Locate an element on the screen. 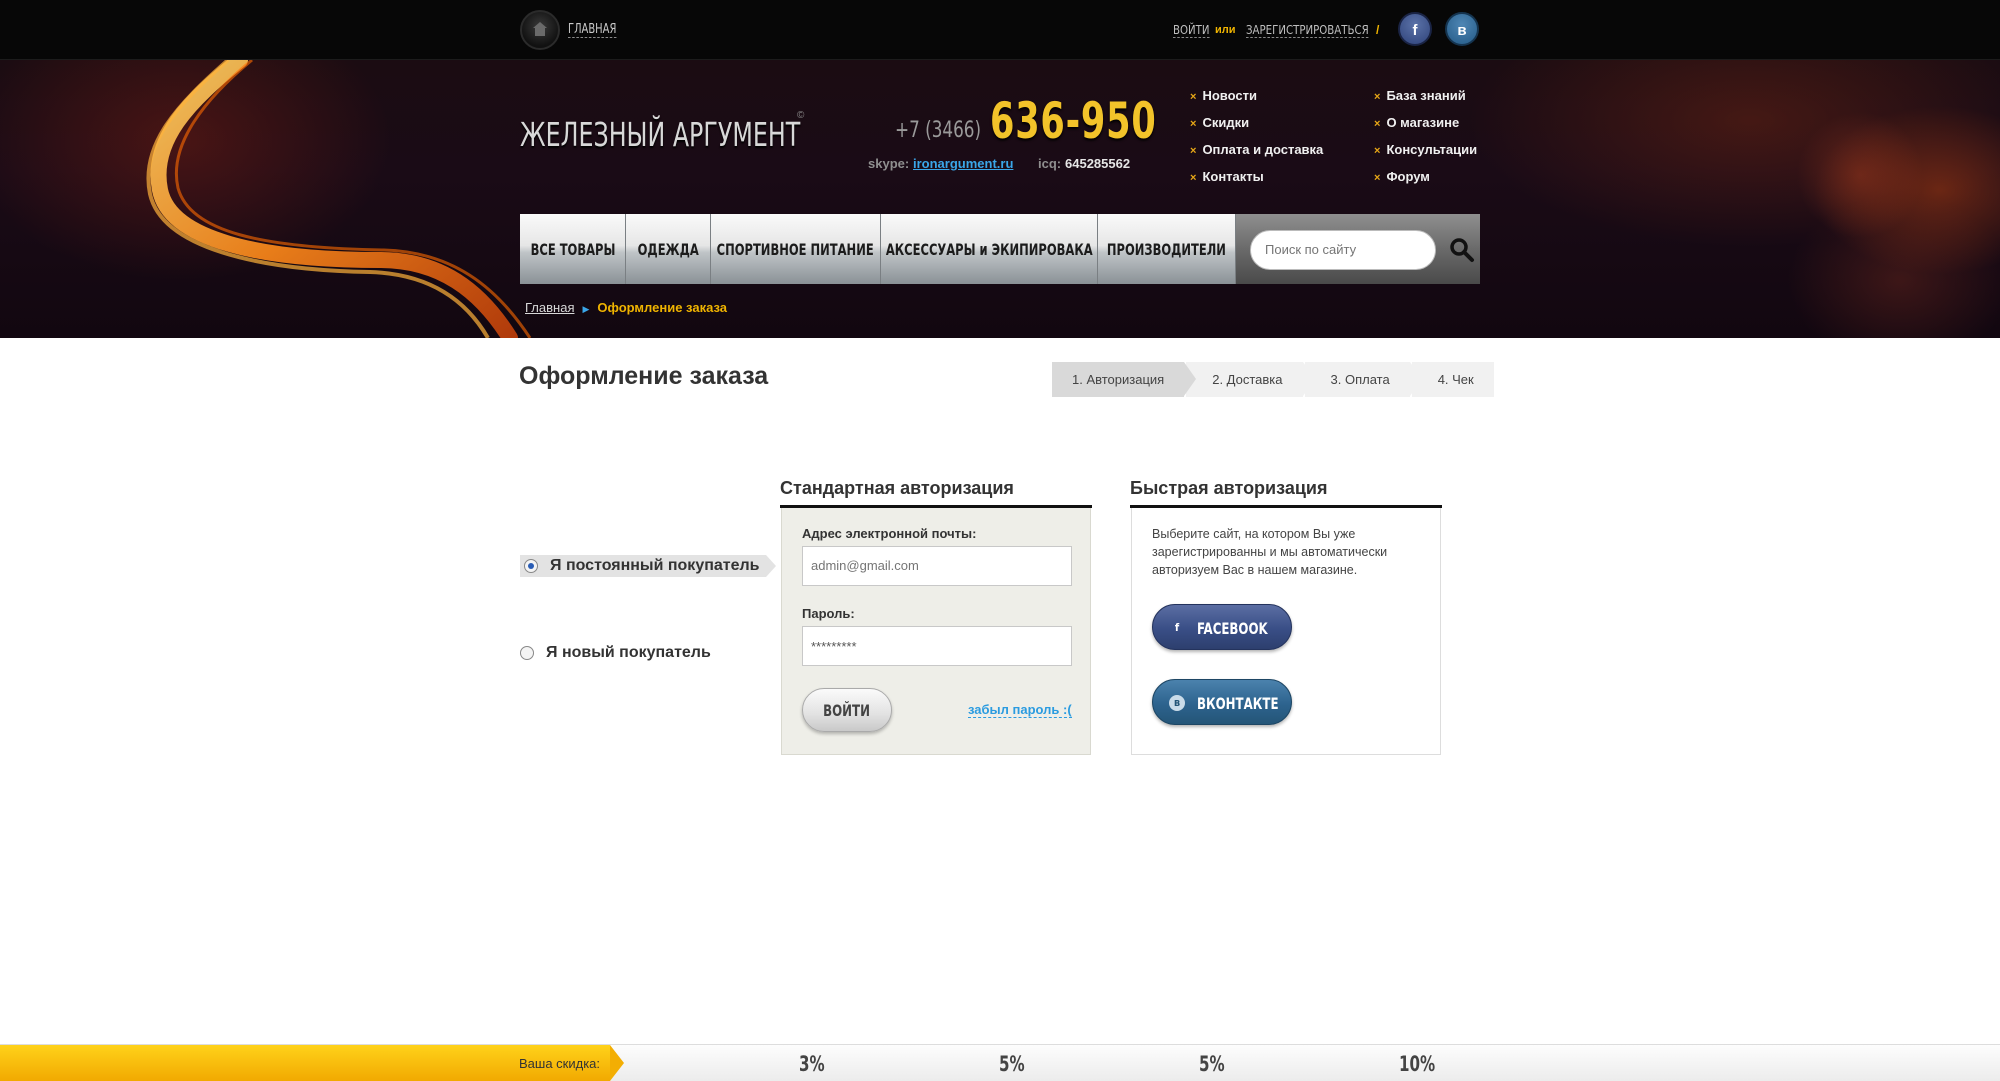 The width and height of the screenshot is (2000, 1081). new-customer-option: Я новый покупатель is located at coordinates (615, 653).